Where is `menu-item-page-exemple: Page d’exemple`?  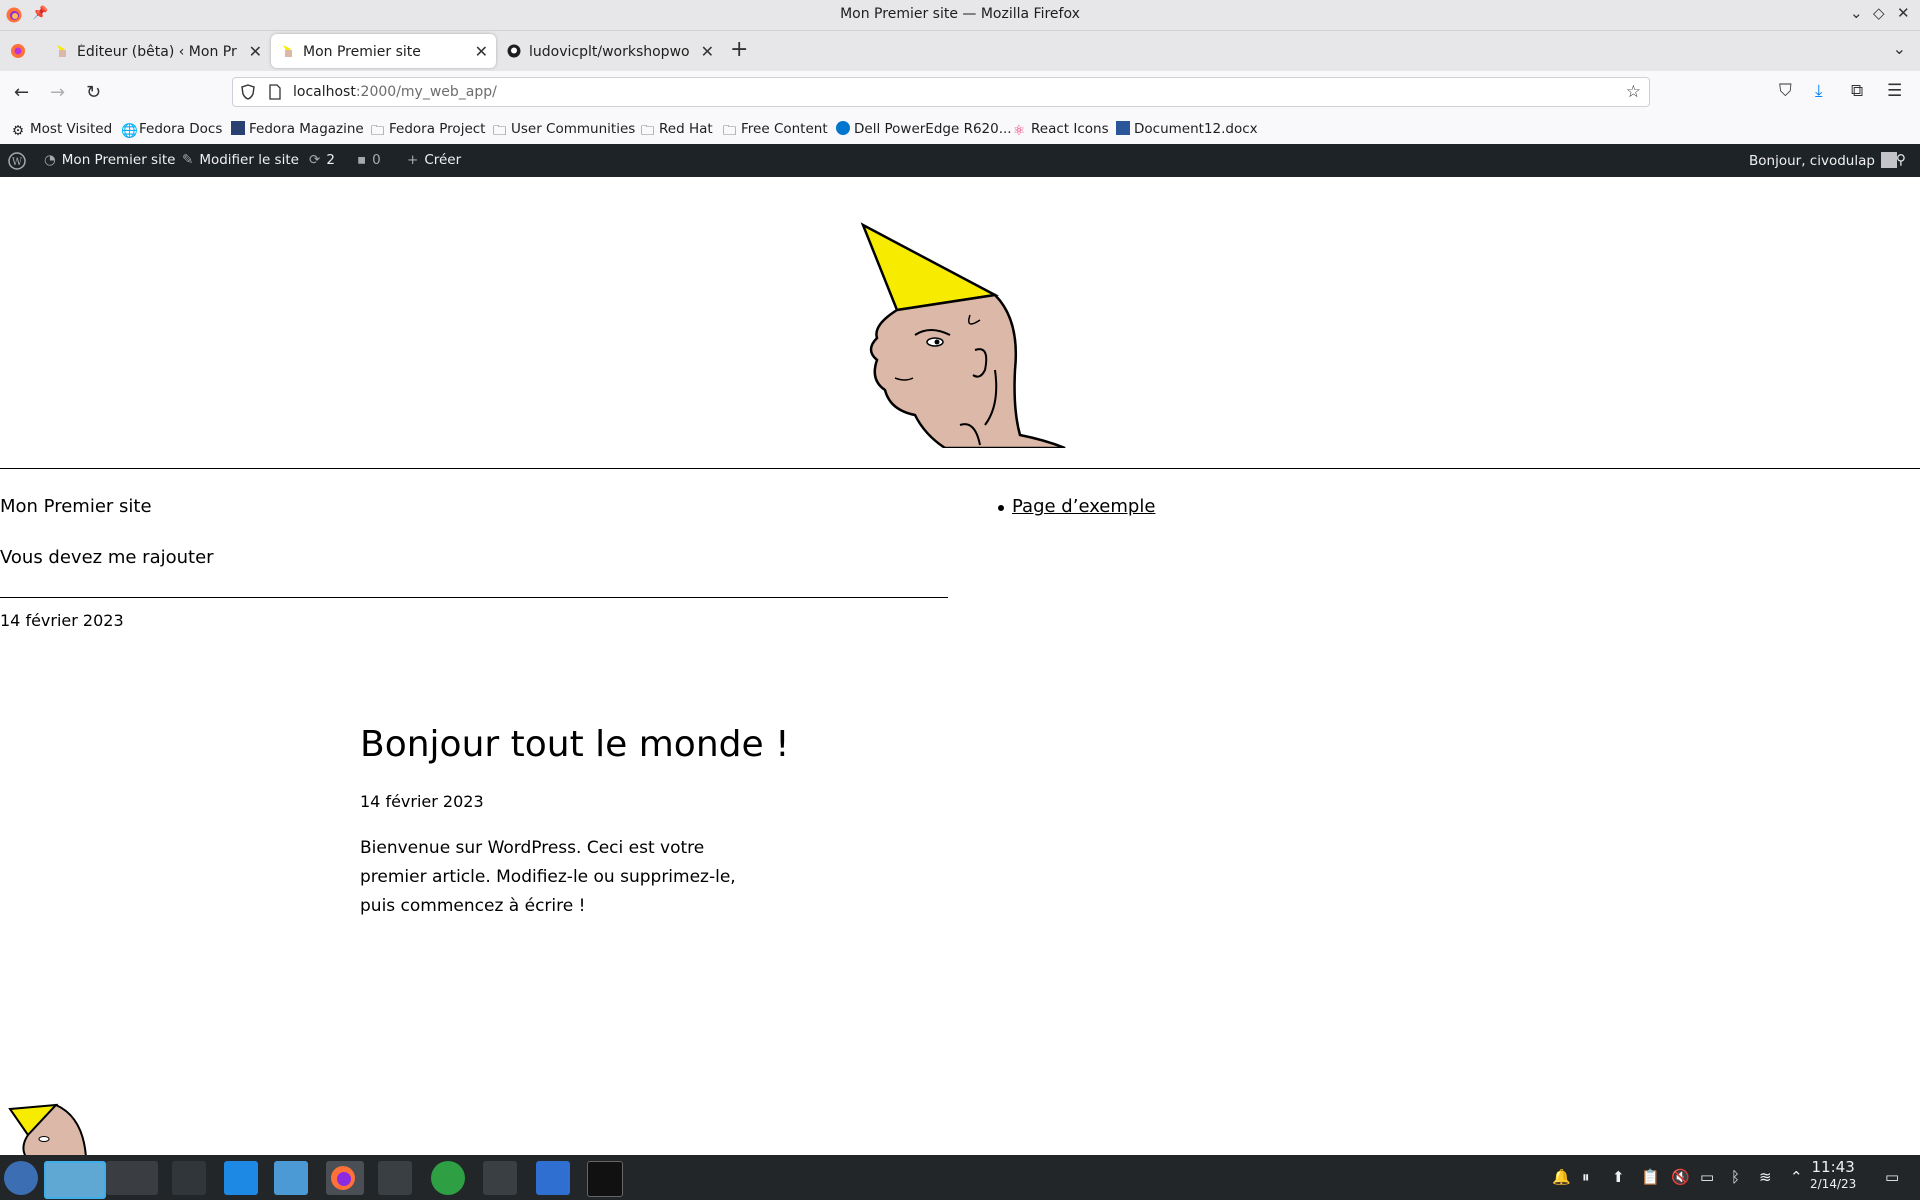 menu-item-page-exemple: Page d’exemple is located at coordinates (1083, 506).